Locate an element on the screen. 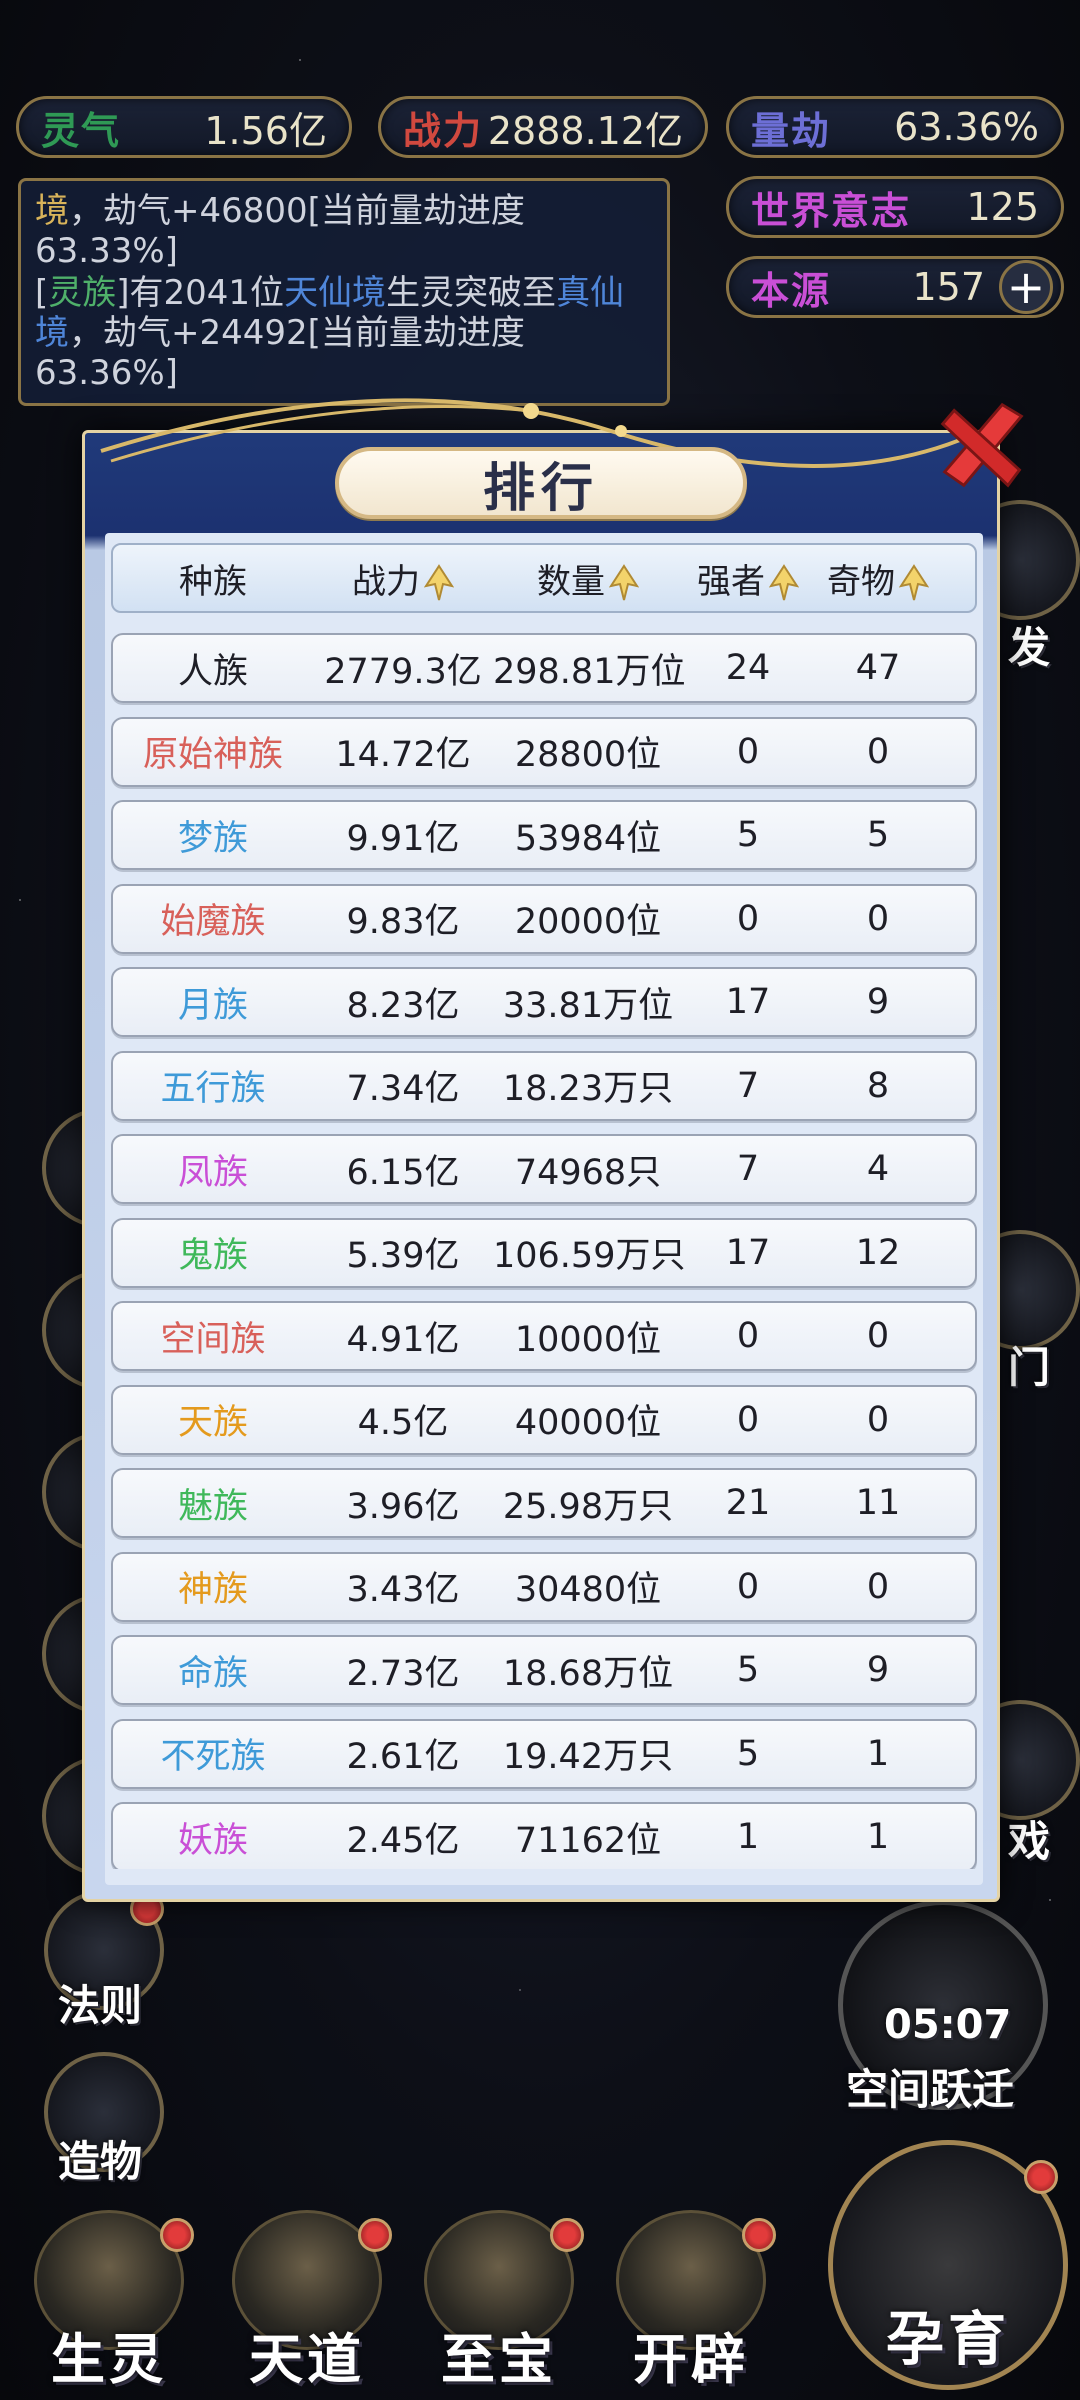 The height and width of the screenshot is (2400, 1080). world-will-stat: 世界意志 125 is located at coordinates (895, 207).